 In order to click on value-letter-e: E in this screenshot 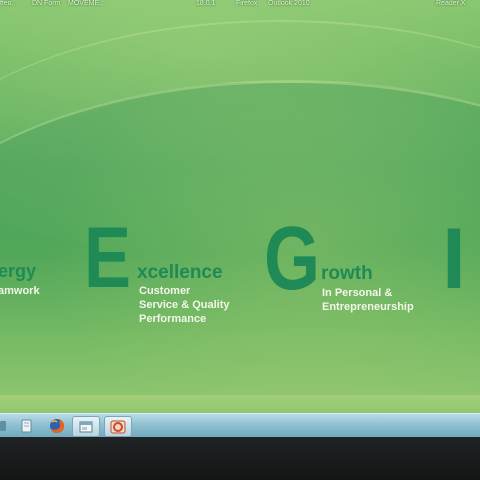, I will do `click(108, 258)`.